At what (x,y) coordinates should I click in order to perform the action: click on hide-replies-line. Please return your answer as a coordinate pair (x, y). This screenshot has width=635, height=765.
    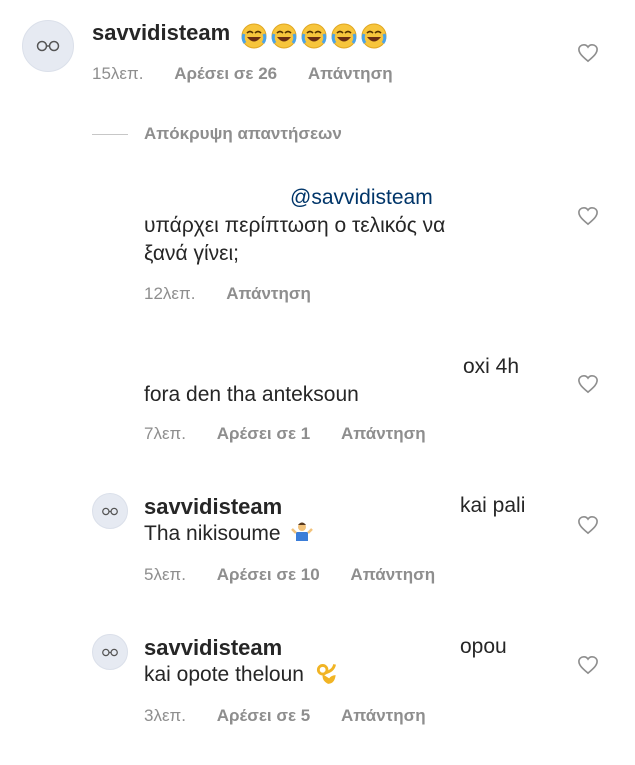
    Looking at the image, I should click on (110, 134).